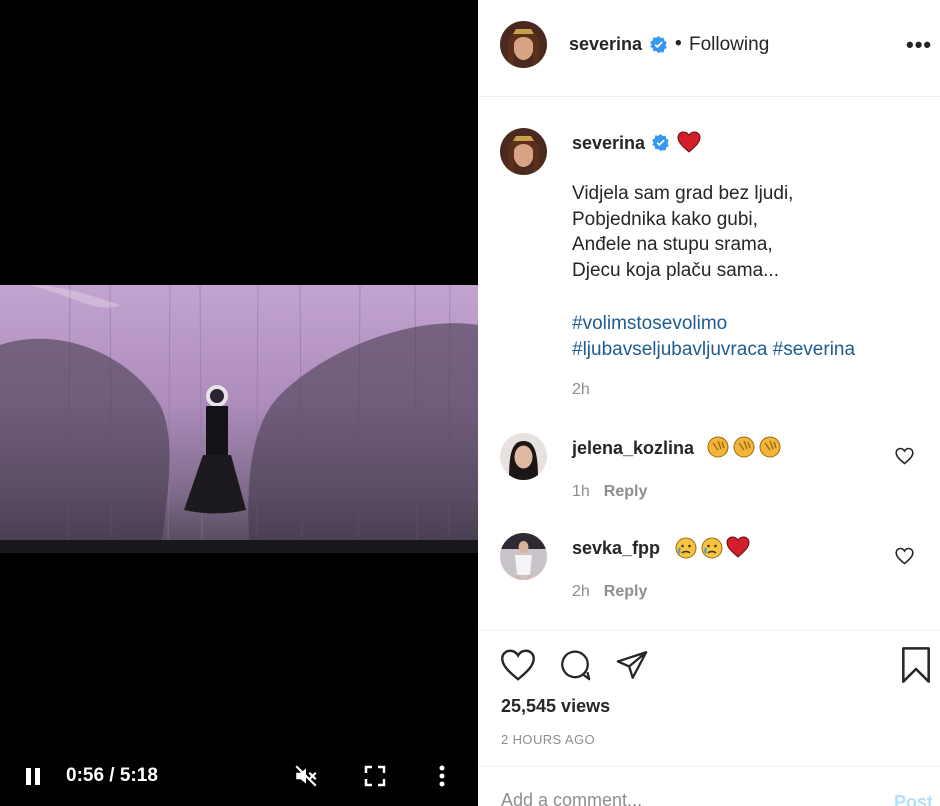  I want to click on pause-button, so click(33, 776).